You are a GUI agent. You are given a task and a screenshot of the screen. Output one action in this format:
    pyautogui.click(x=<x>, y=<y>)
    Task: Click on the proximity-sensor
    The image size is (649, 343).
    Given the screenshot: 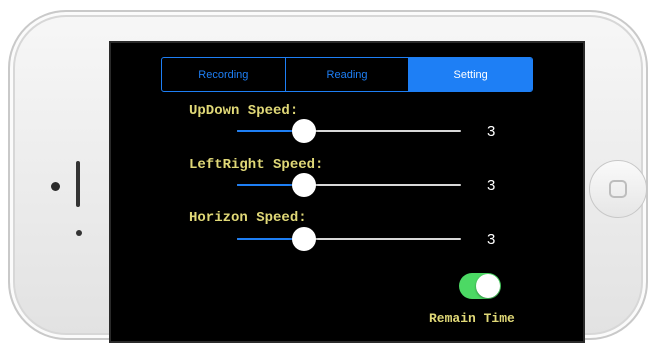 What is the action you would take?
    pyautogui.click(x=79, y=233)
    